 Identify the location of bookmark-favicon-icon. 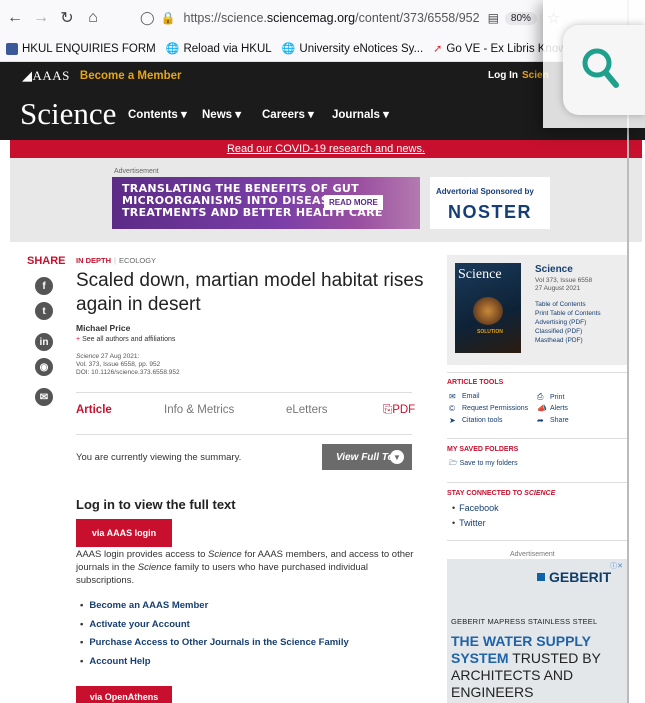
(12, 48).